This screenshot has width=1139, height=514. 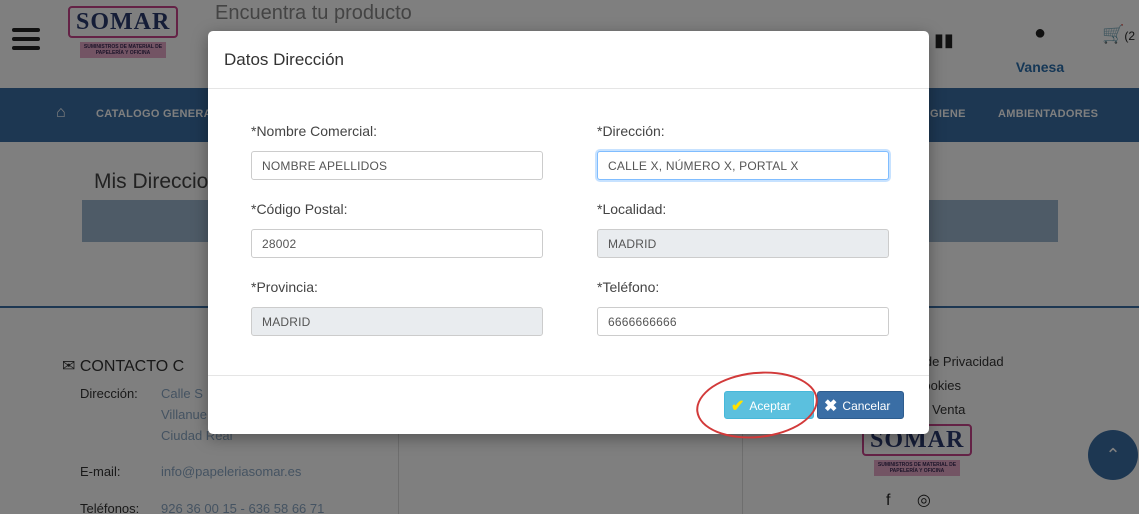 What do you see at coordinates (743, 321) in the screenshot?
I see `telefono-input: 6666666666` at bounding box center [743, 321].